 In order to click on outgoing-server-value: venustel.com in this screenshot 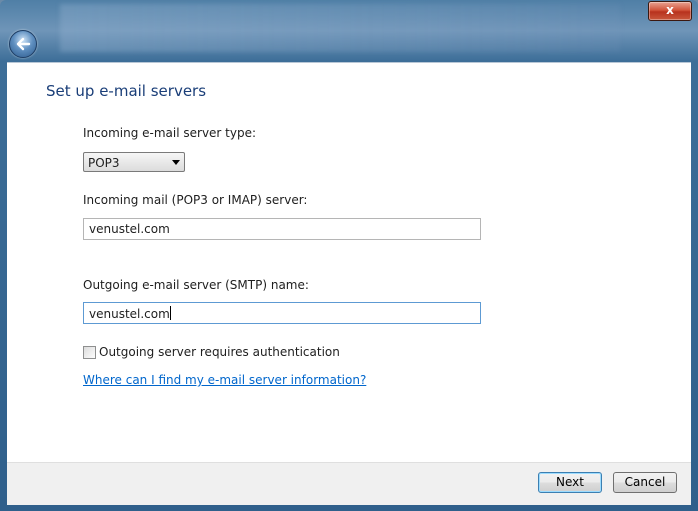, I will do `click(129, 314)`.